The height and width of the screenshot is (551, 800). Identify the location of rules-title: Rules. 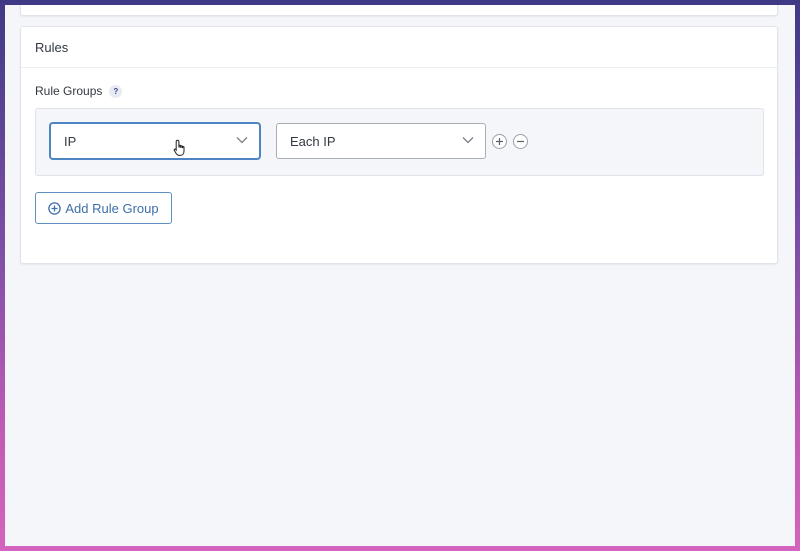
(52, 47).